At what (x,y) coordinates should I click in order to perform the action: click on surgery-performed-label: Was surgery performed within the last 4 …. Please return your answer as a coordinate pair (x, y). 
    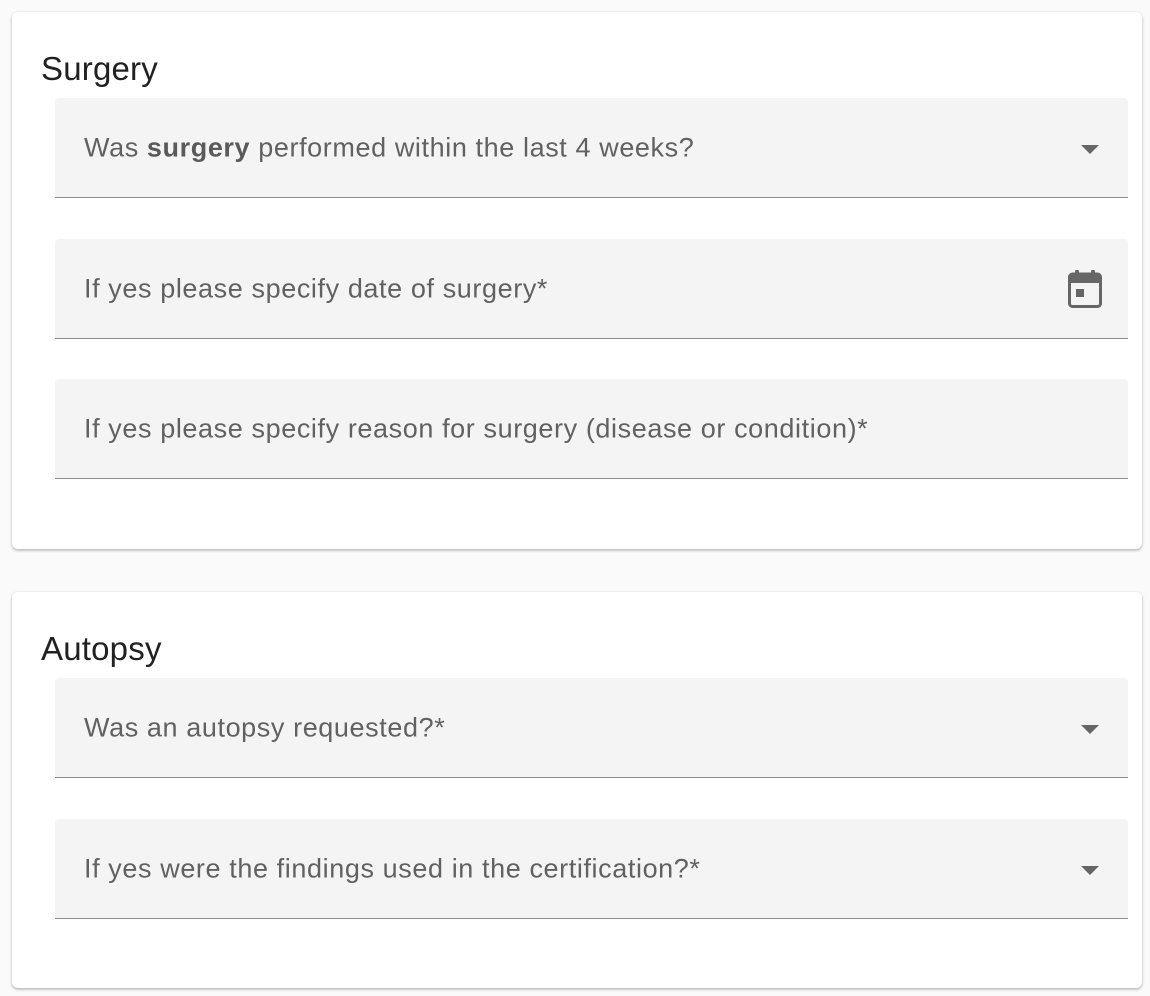
    Looking at the image, I should click on (389, 147).